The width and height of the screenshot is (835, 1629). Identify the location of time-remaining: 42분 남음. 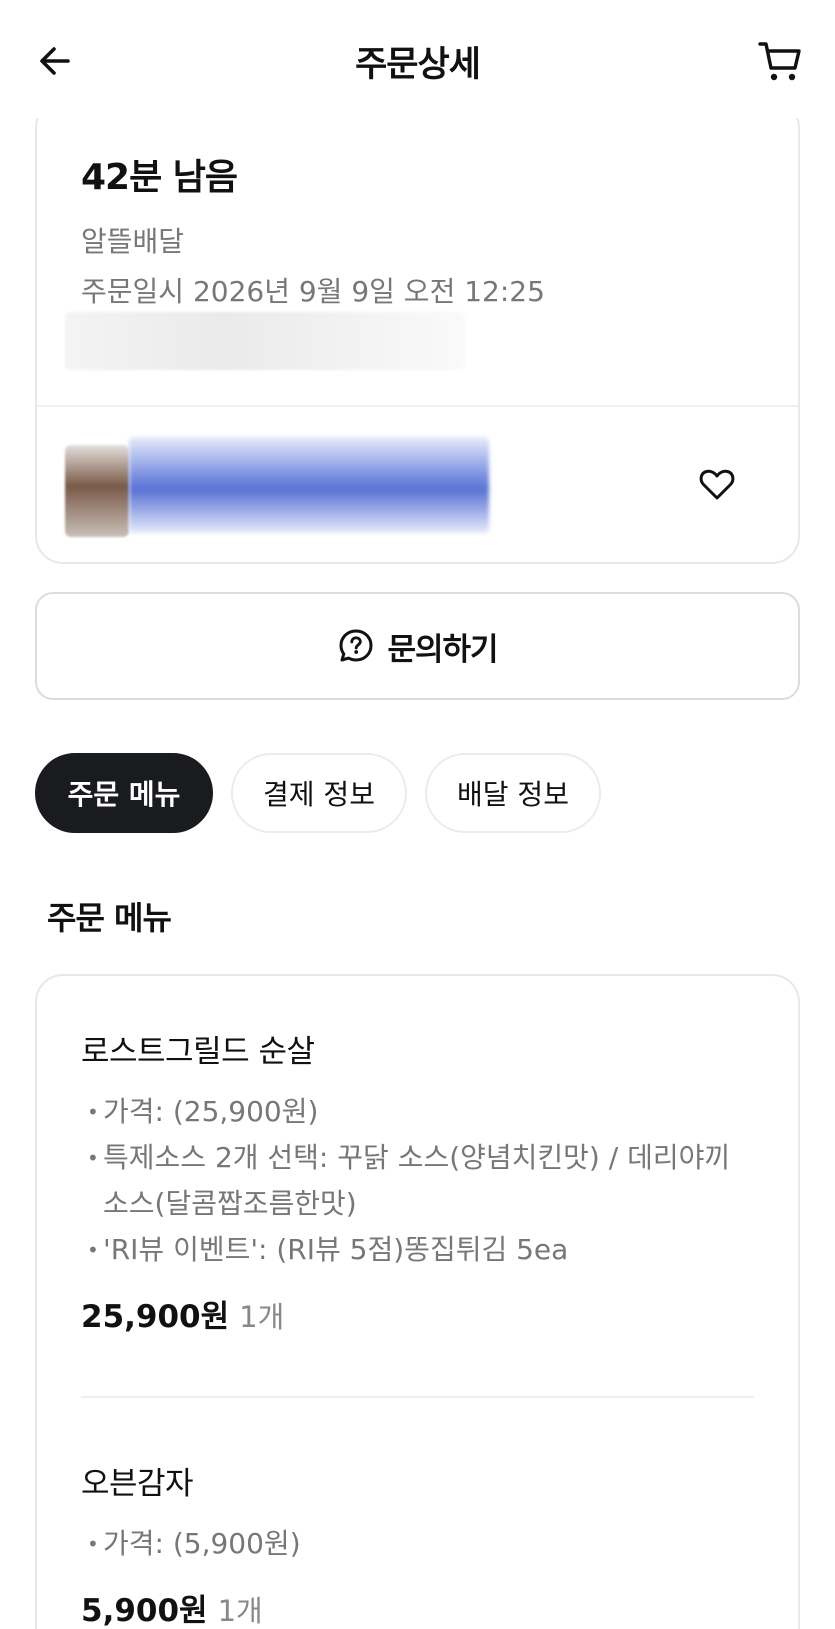
(159, 177).